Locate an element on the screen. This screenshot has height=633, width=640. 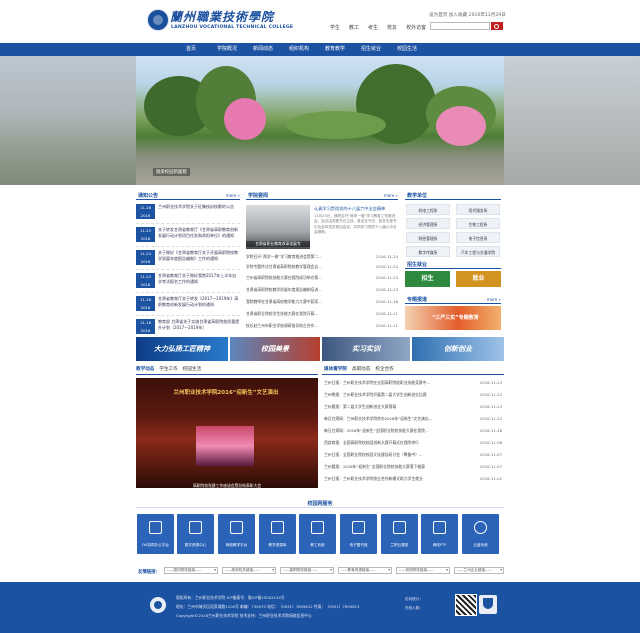
ad-innovation: 创新创业 is located at coordinates (458, 349).